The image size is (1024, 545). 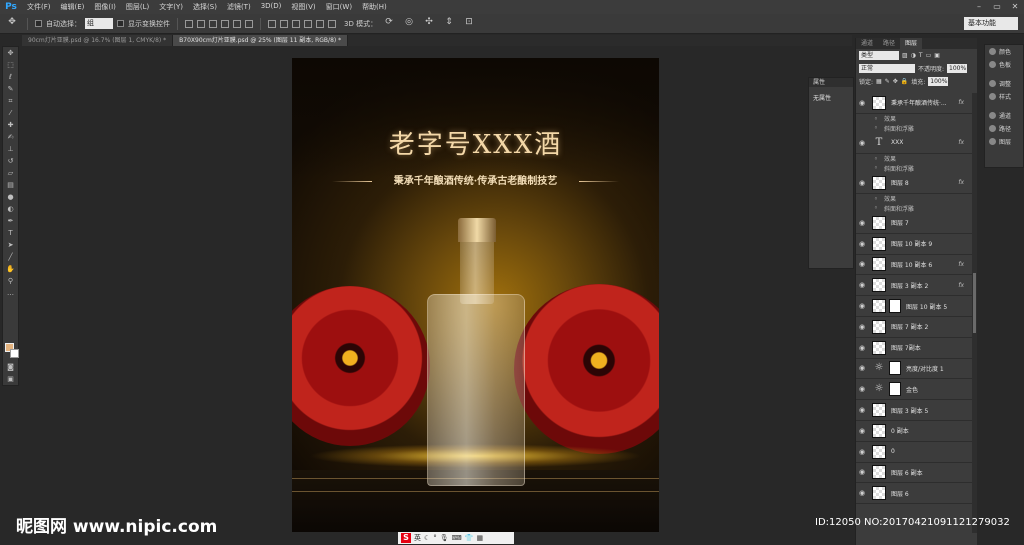 I want to click on shape-icon: ╱, so click(x=10, y=257).